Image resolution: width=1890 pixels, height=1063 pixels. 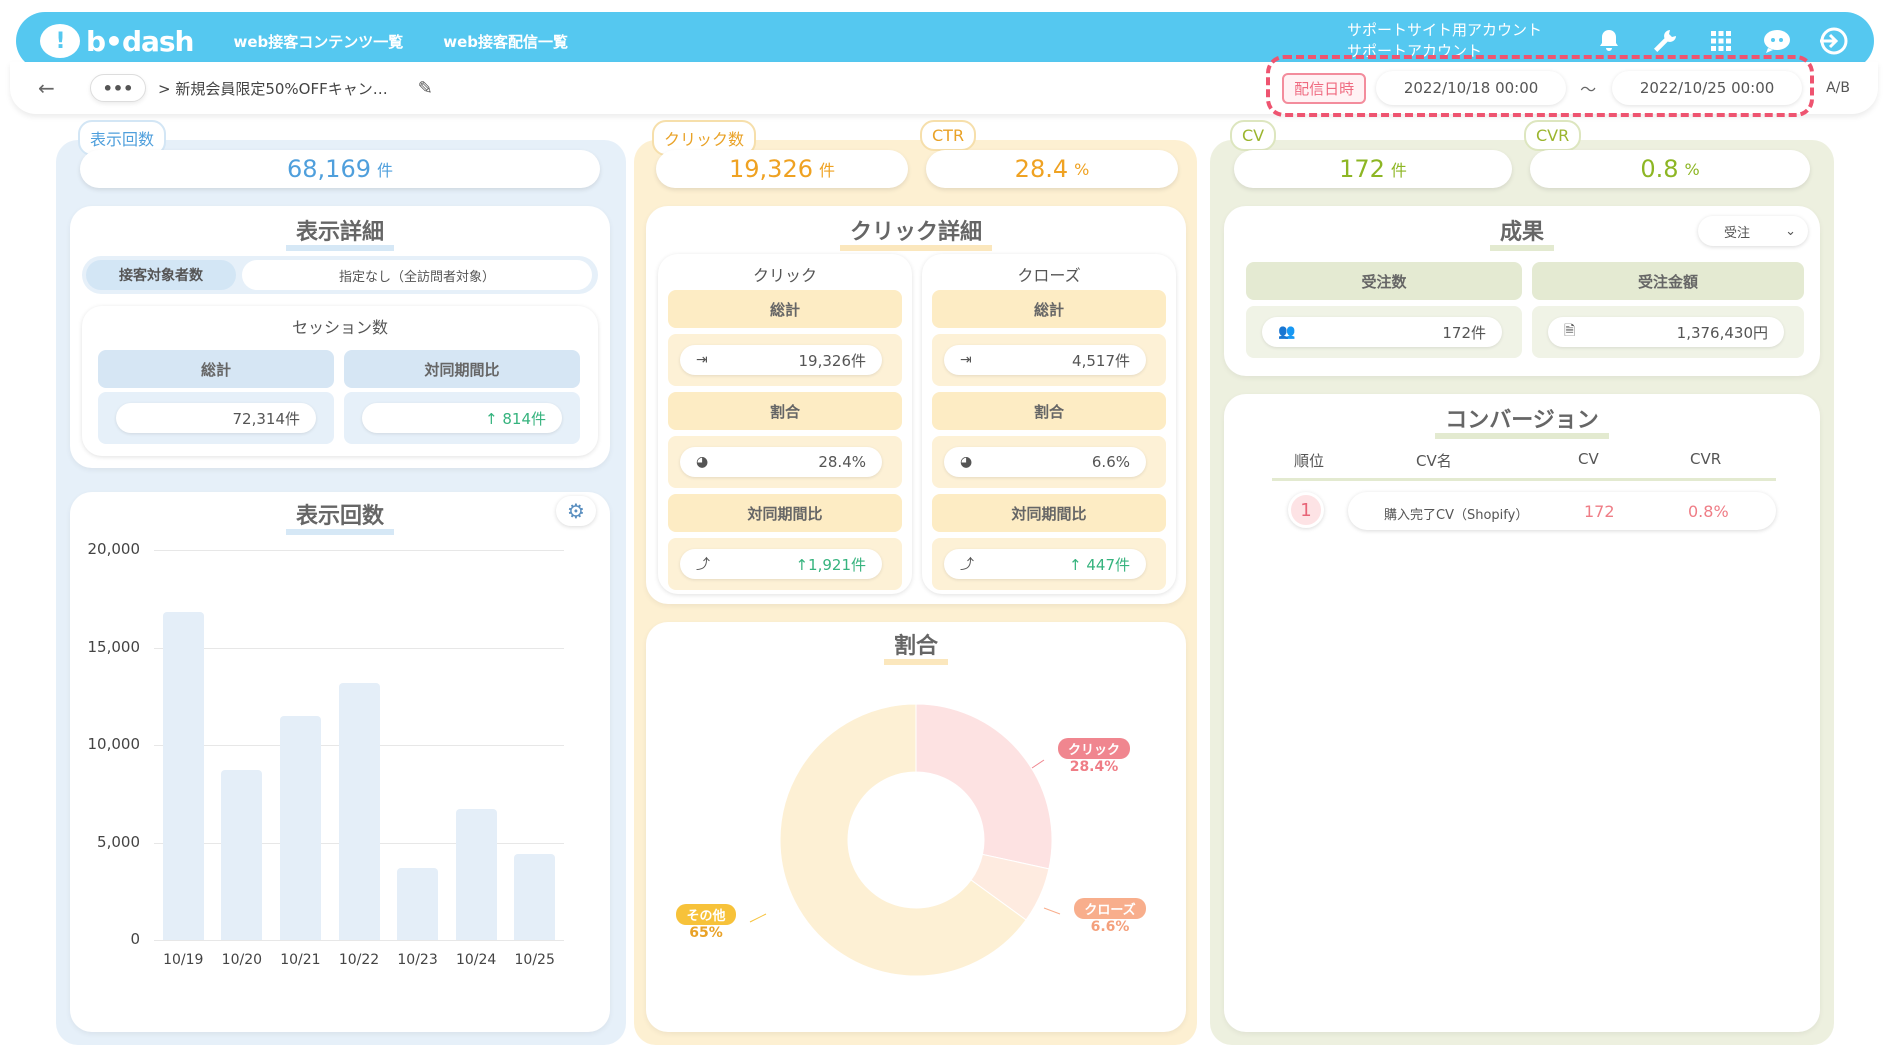 I want to click on target-label: 接客対象者数, so click(x=161, y=275).